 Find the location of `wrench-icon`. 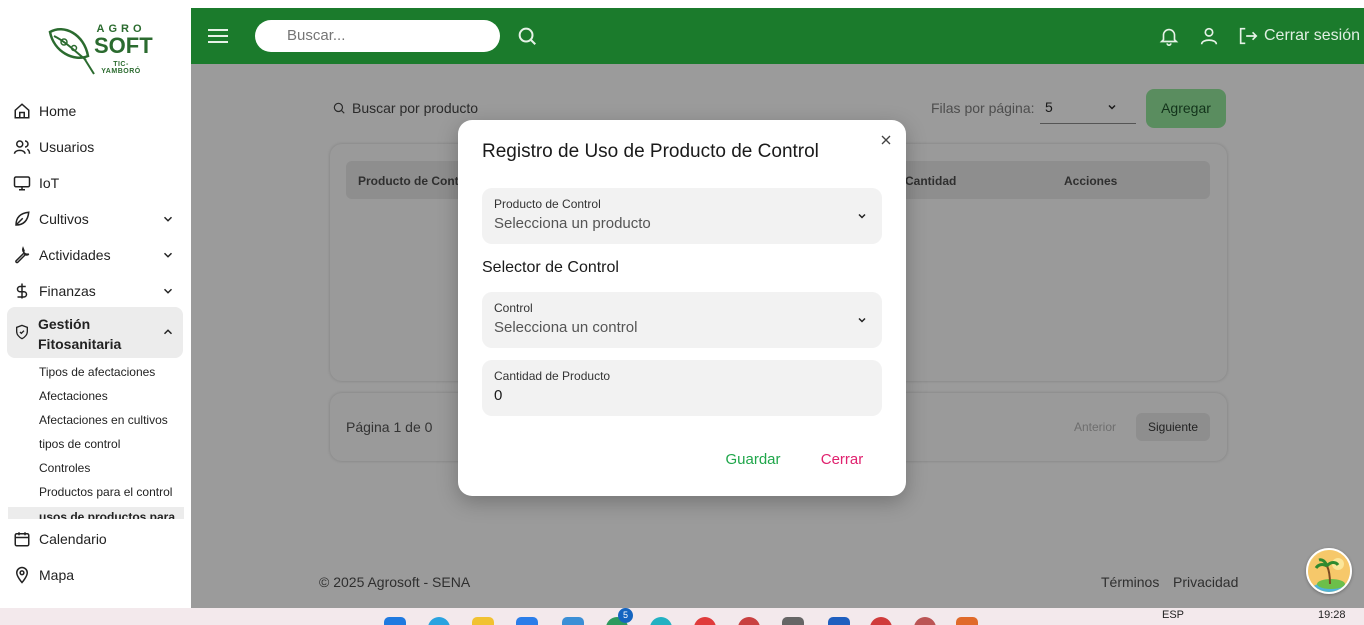

wrench-icon is located at coordinates (22, 255).